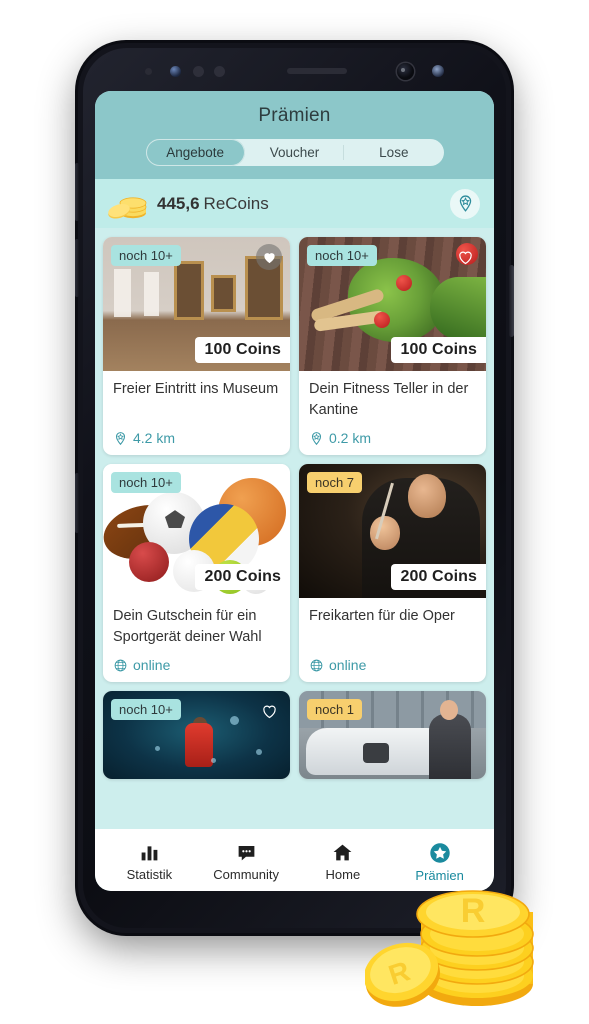  I want to click on balance-bar: 445,6 ReCoins, so click(294, 203).